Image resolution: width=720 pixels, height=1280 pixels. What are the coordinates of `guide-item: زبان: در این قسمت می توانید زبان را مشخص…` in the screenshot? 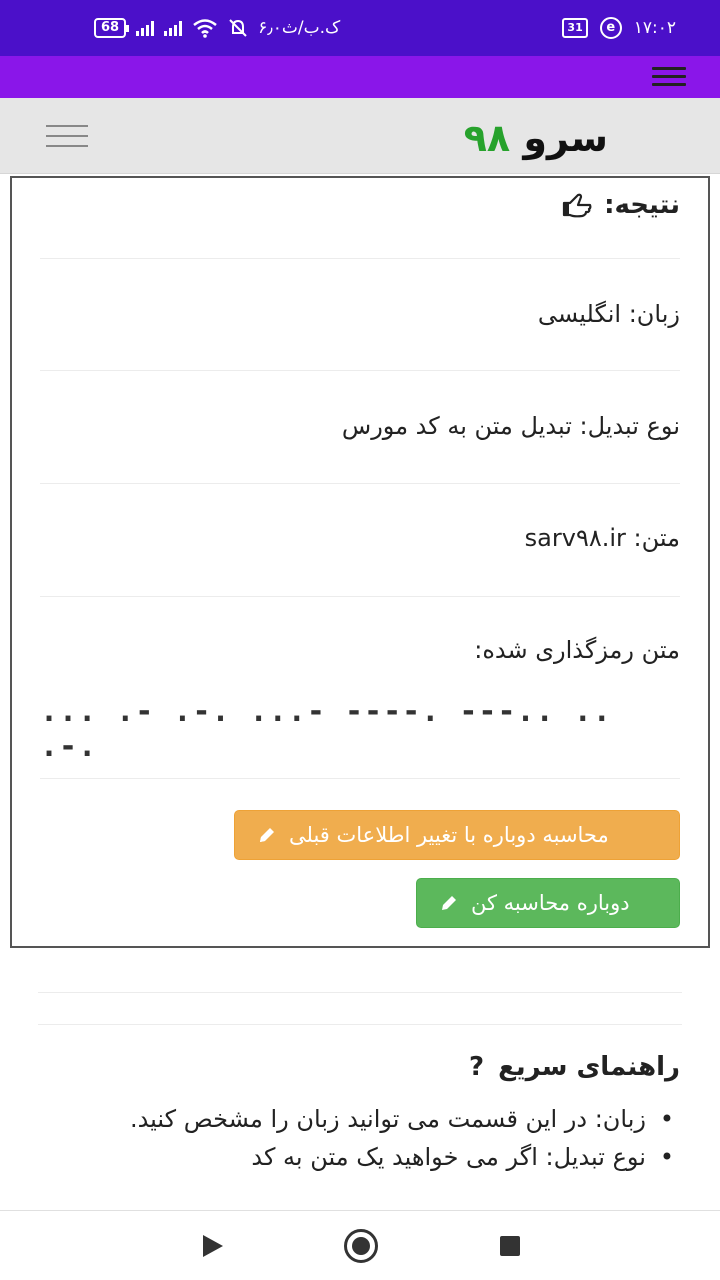 It's located at (360, 1119).